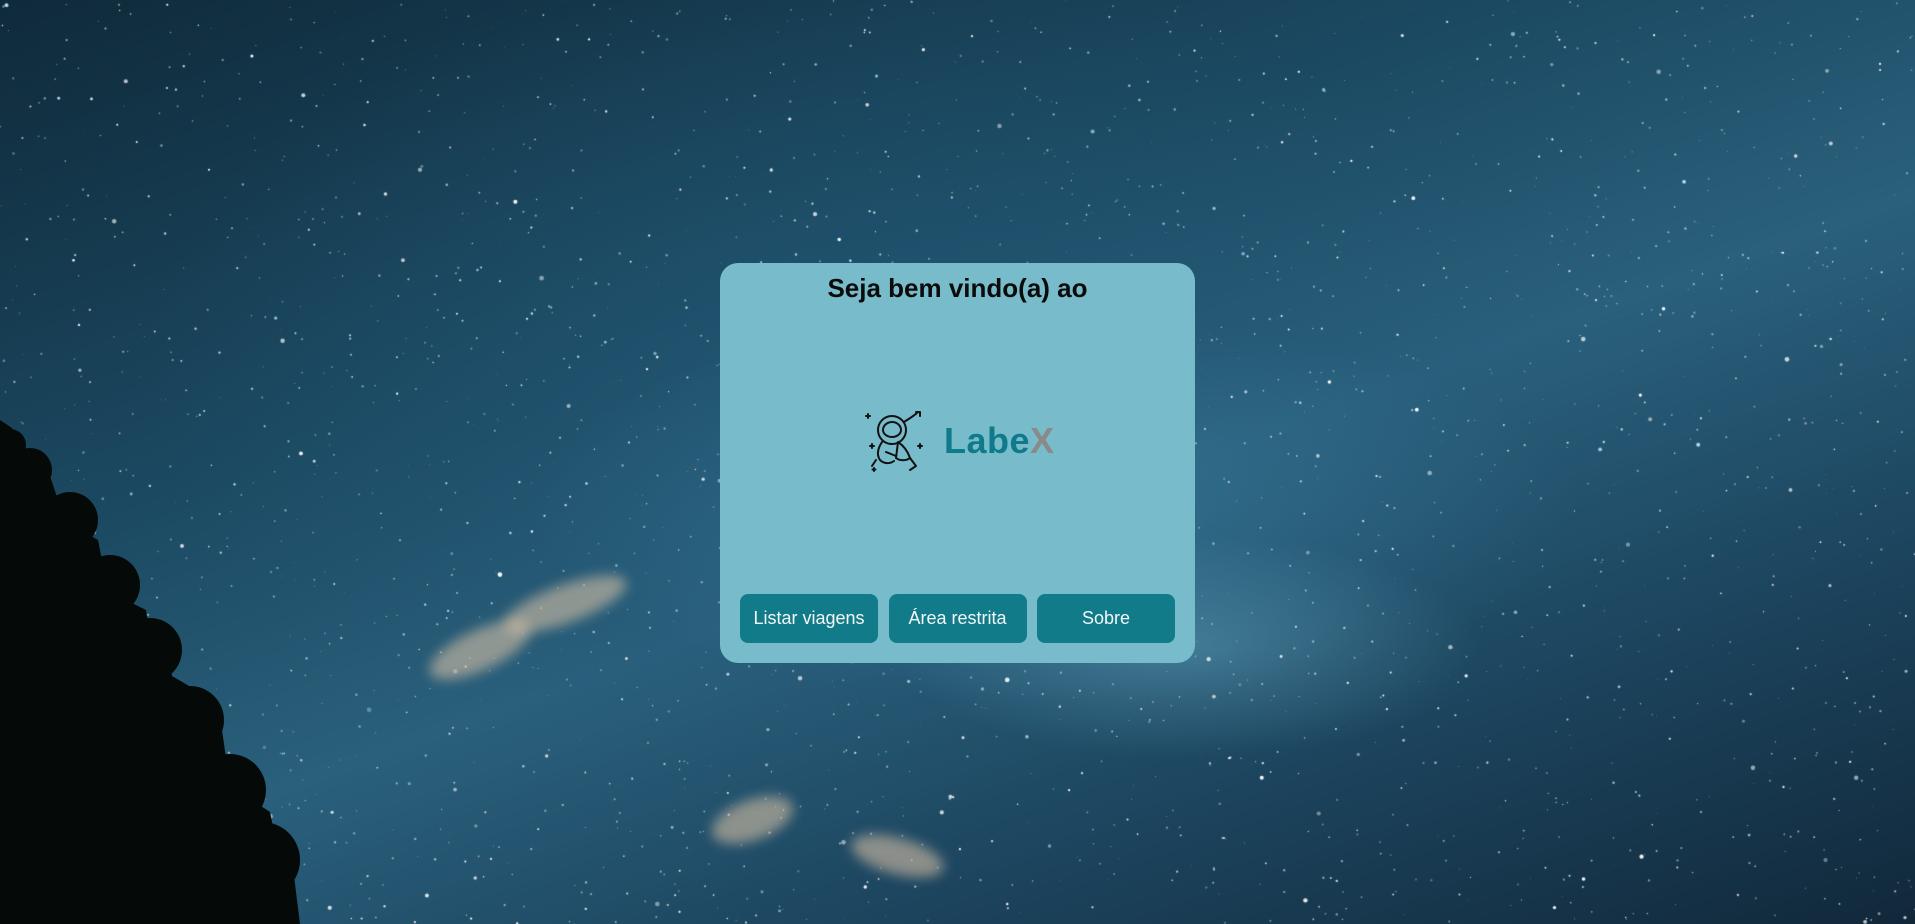 The height and width of the screenshot is (924, 1915). I want to click on nav-buttons: Listar viagens Área restrita Sobre, so click(957, 618).